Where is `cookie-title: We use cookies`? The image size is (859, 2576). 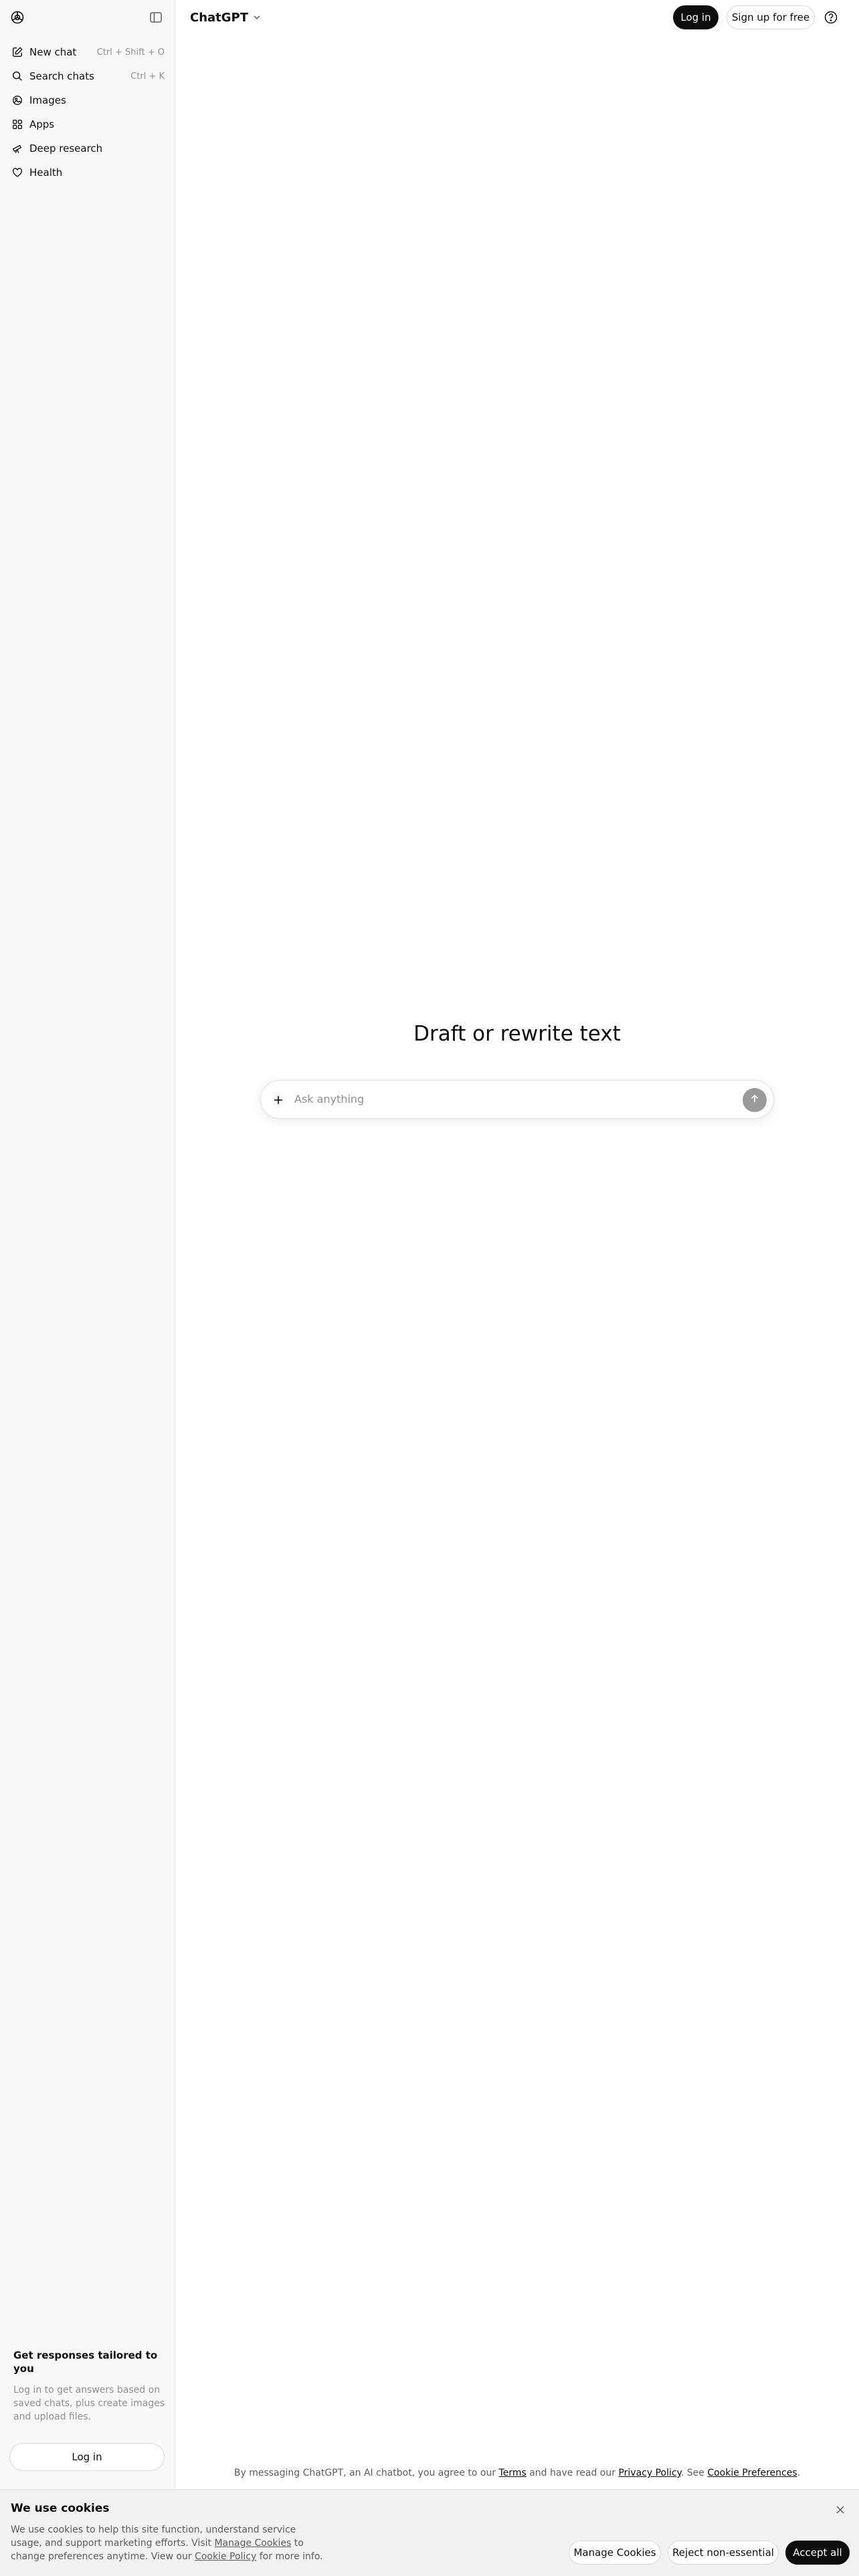
cookie-title: We use cookies is located at coordinates (61, 2508).